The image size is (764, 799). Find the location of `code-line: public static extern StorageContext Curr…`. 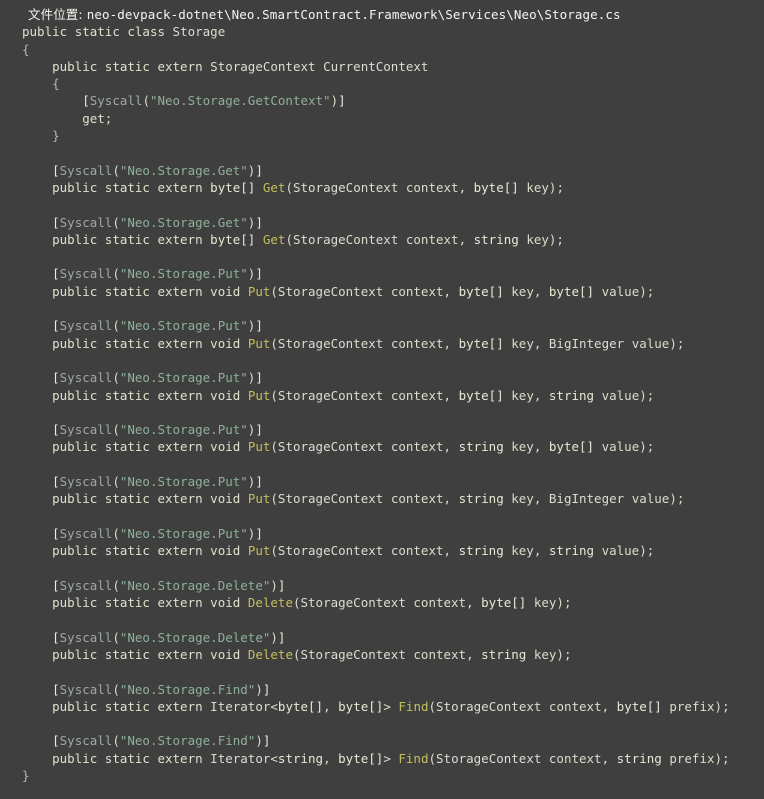

code-line: public static extern StorageContext Curr… is located at coordinates (240, 66).